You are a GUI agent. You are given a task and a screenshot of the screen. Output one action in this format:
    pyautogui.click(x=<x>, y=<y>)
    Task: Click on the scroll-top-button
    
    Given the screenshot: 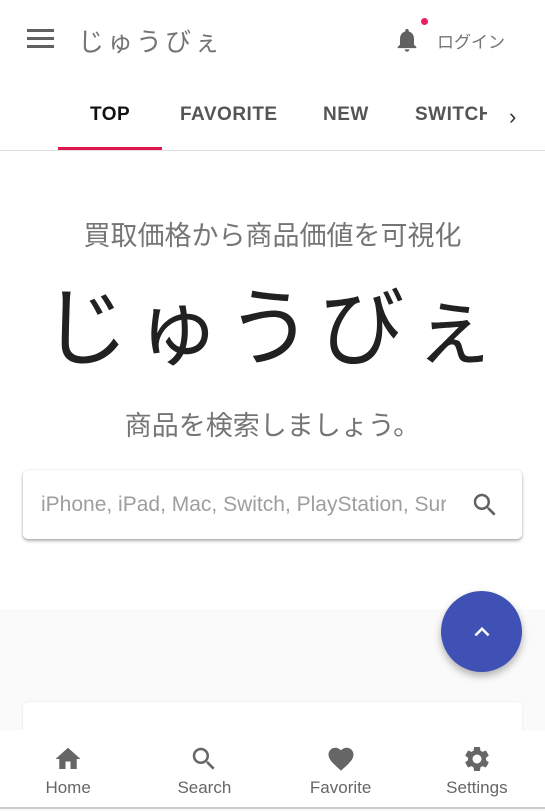 What is the action you would take?
    pyautogui.click(x=481, y=631)
    